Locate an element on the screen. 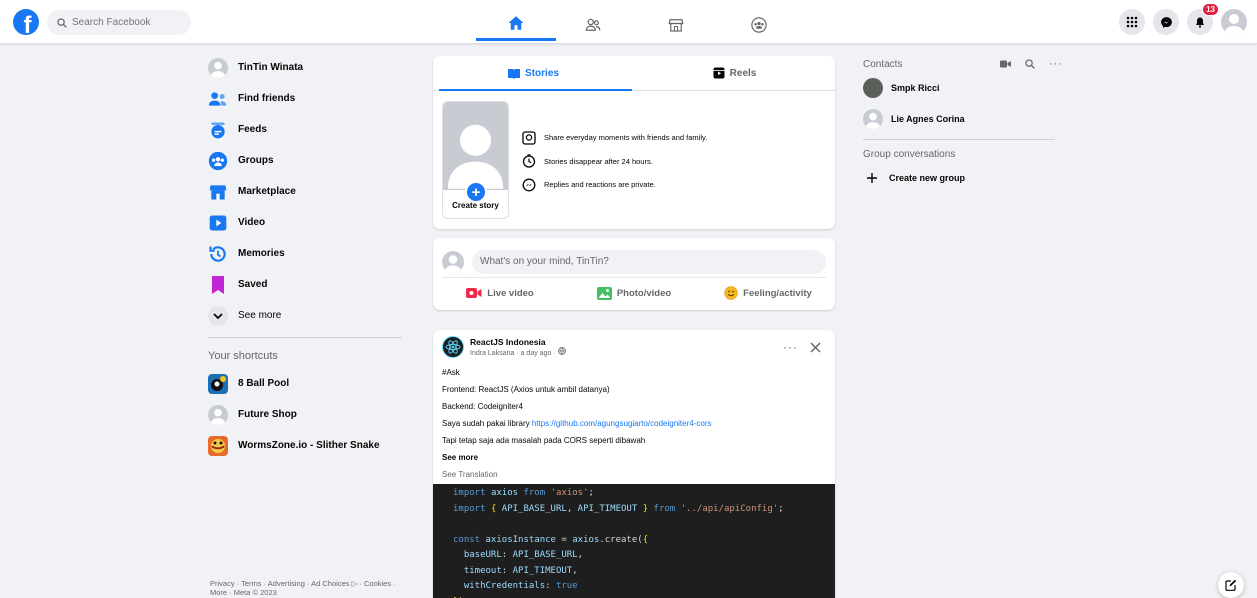  notifications-button: 13 is located at coordinates (1203, 19).